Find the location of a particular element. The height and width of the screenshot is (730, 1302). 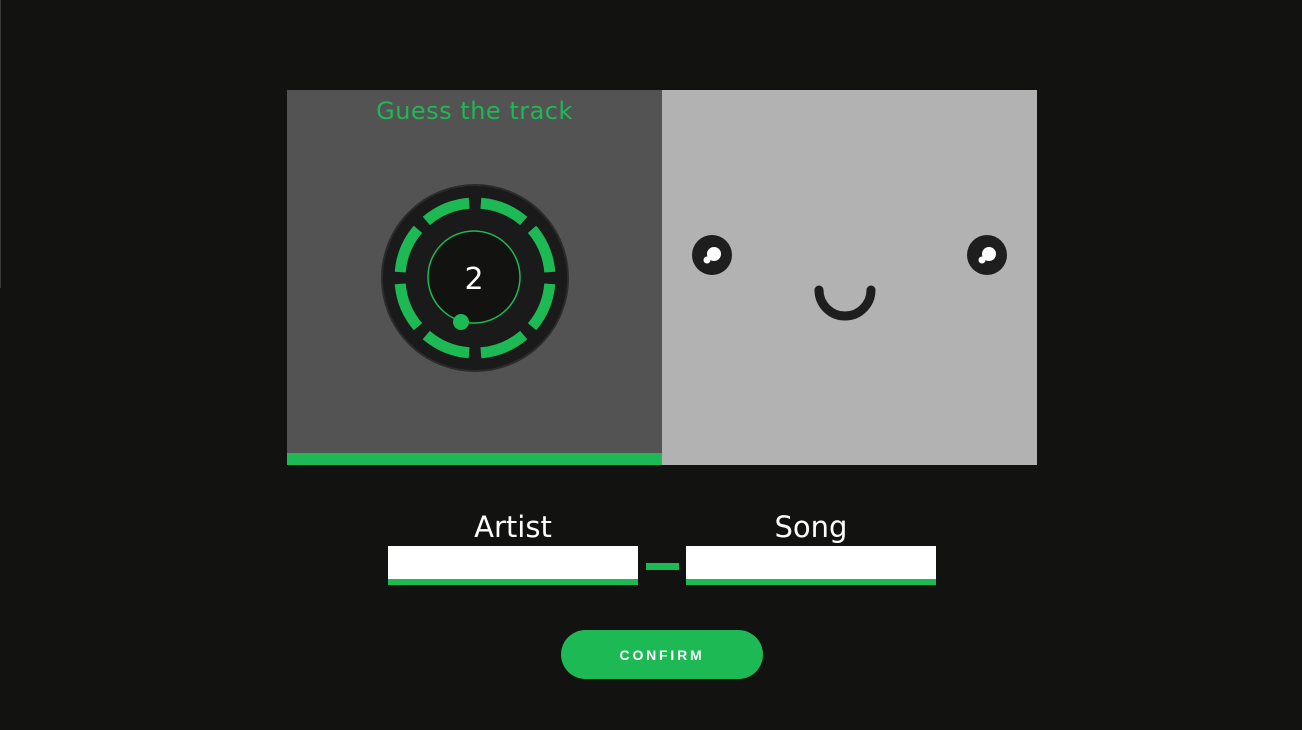

timer-countdown: 2 is located at coordinates (473, 279).